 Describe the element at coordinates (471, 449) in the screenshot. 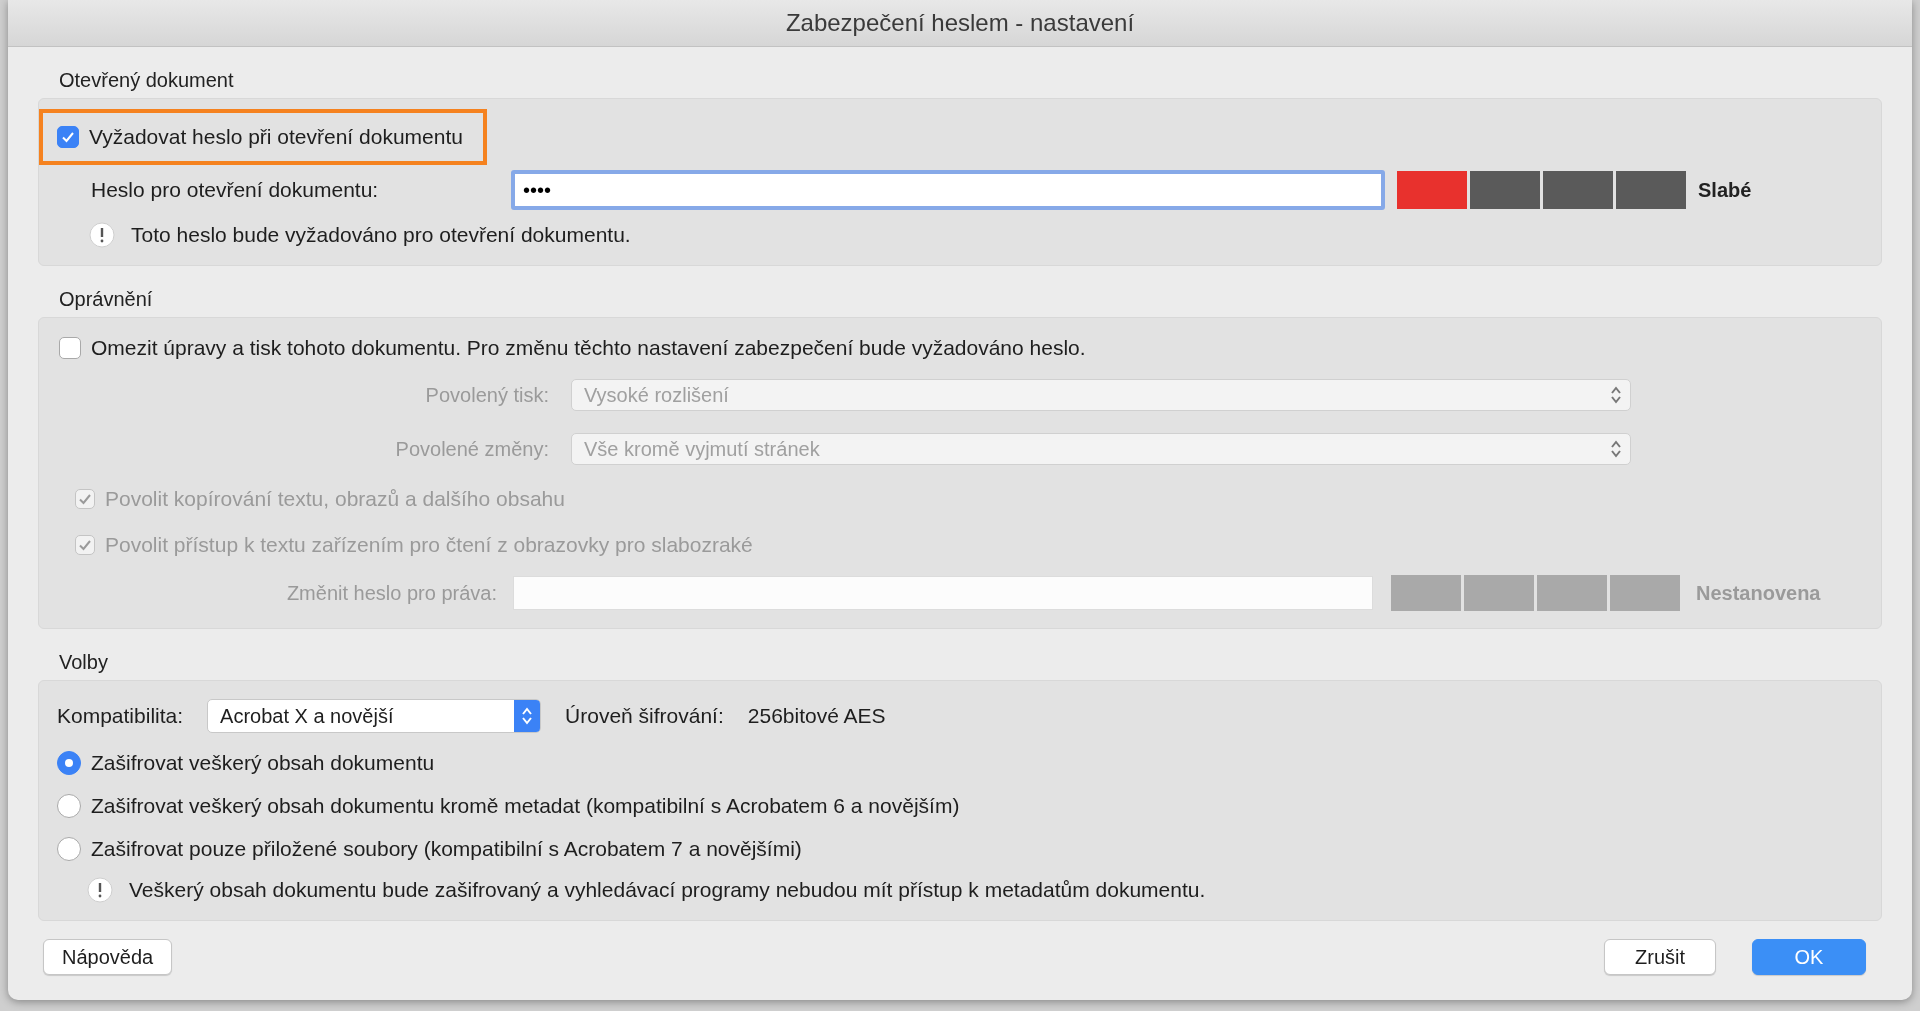

I see `select-label: Povolené změny:` at that location.